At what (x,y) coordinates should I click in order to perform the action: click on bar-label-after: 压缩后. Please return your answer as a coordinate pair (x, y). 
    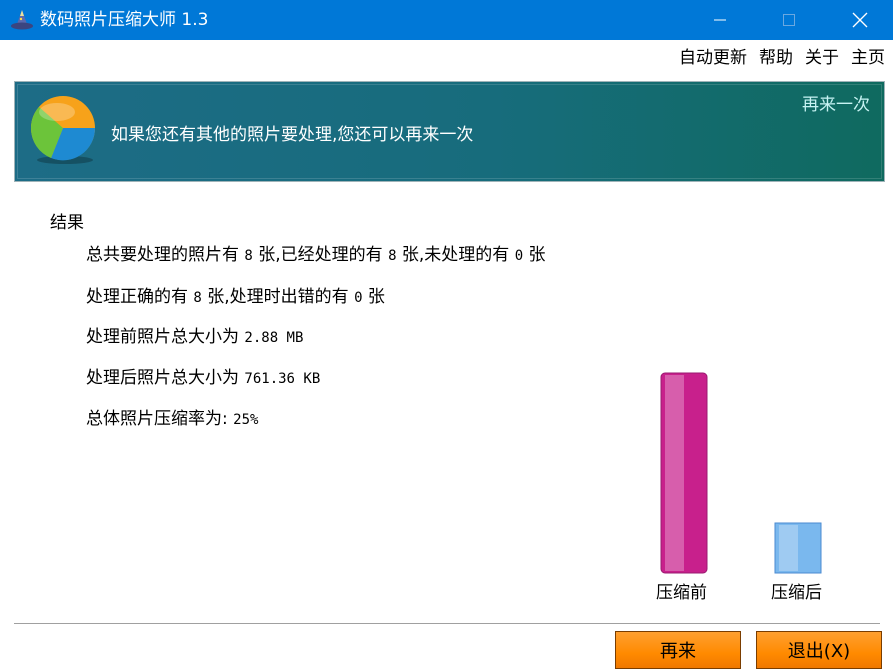
    Looking at the image, I should click on (796, 593).